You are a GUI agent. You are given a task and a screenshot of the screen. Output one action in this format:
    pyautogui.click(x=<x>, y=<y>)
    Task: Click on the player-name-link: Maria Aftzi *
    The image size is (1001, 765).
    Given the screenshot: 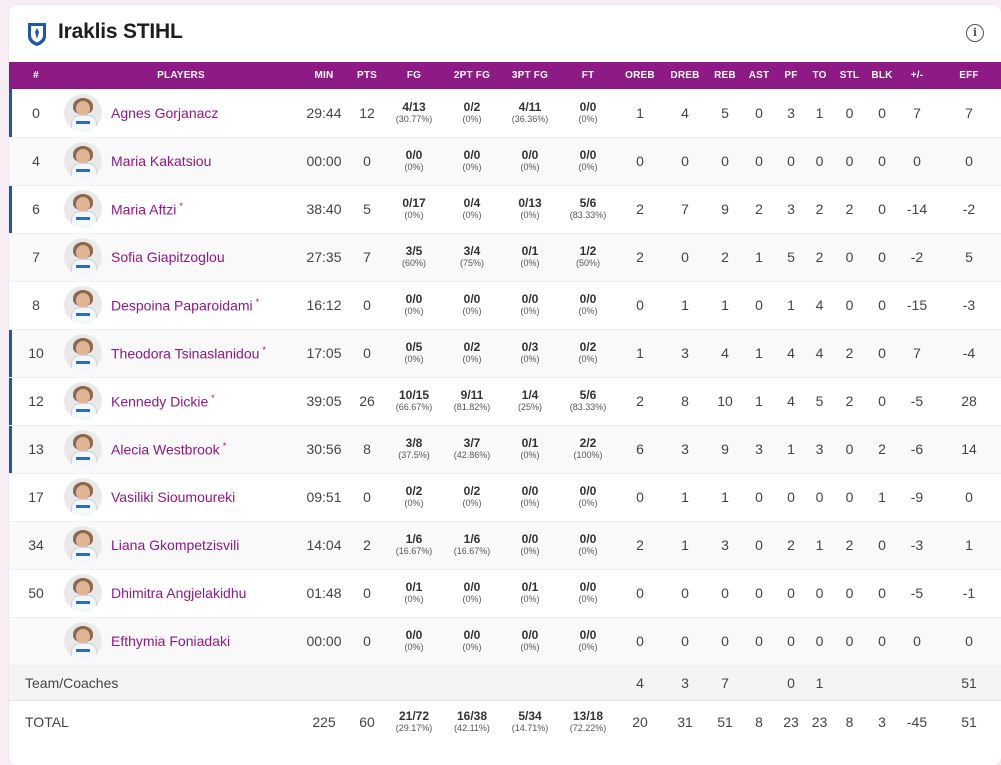 What is the action you would take?
    pyautogui.click(x=147, y=209)
    